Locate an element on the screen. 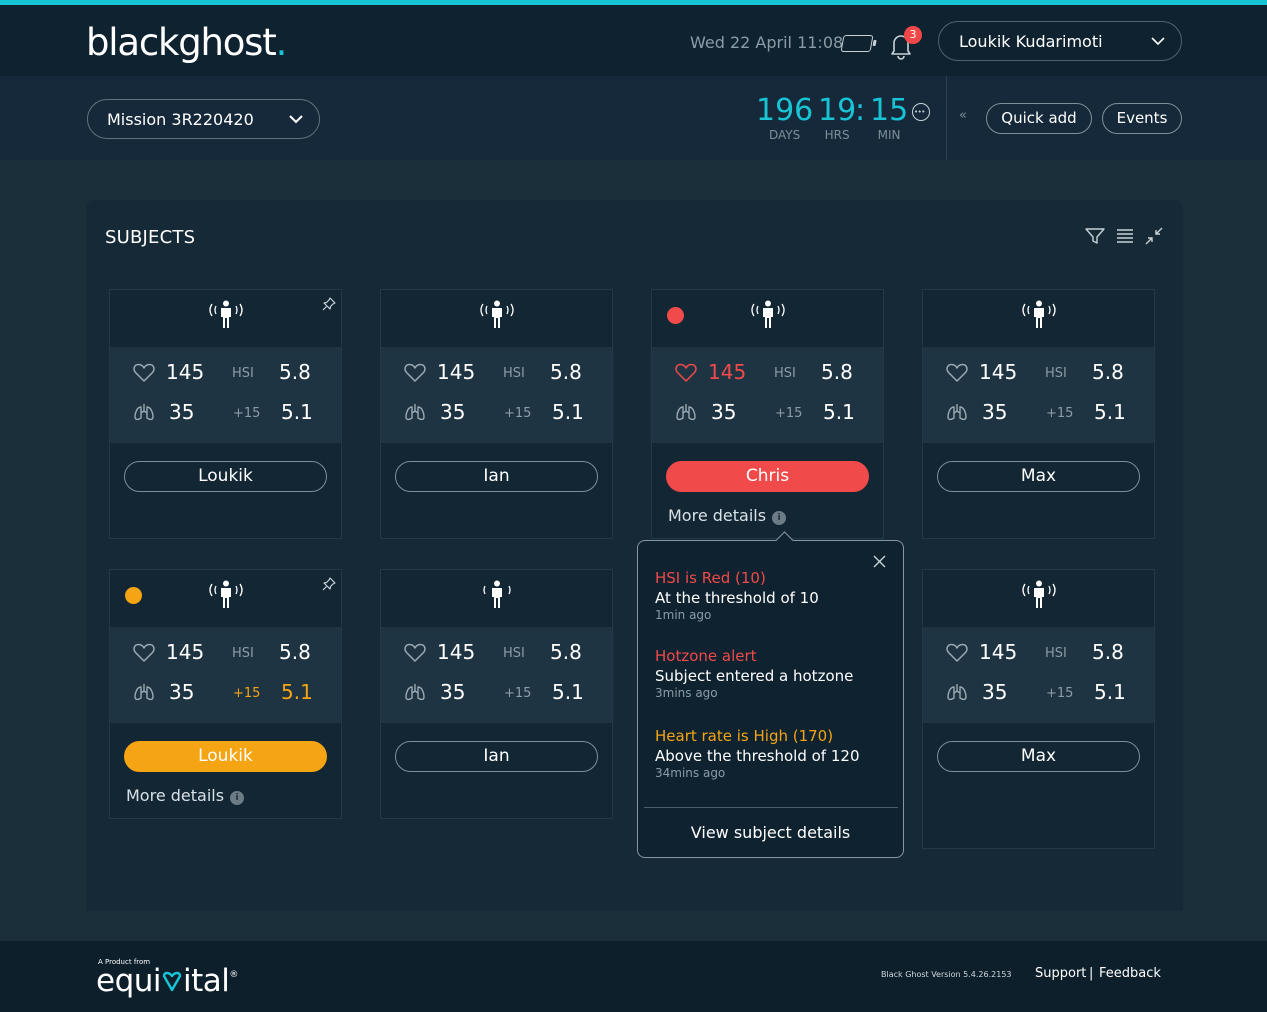  close-icon is located at coordinates (879, 561).